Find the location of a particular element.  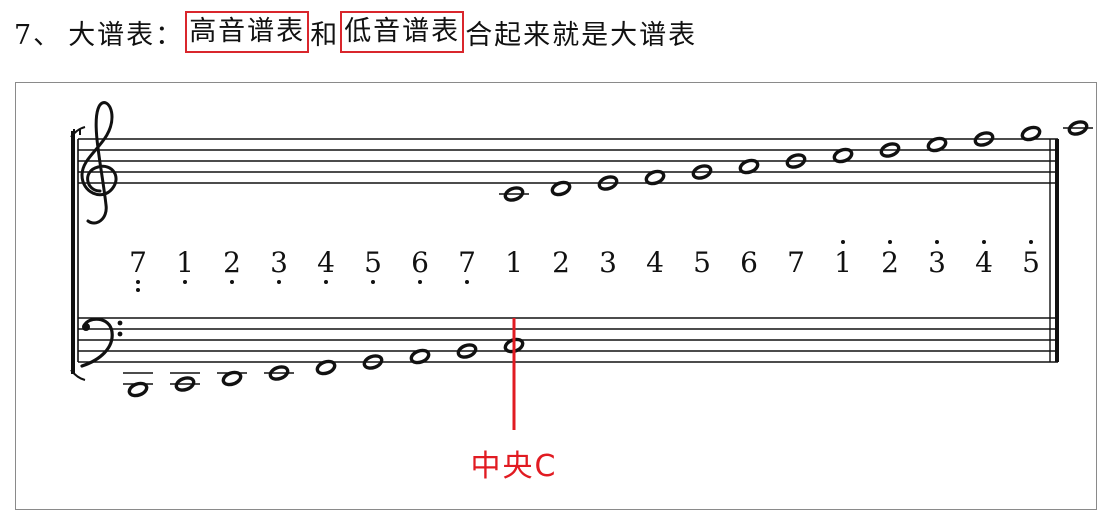

treble-clef-icon is located at coordinates (99, 163).